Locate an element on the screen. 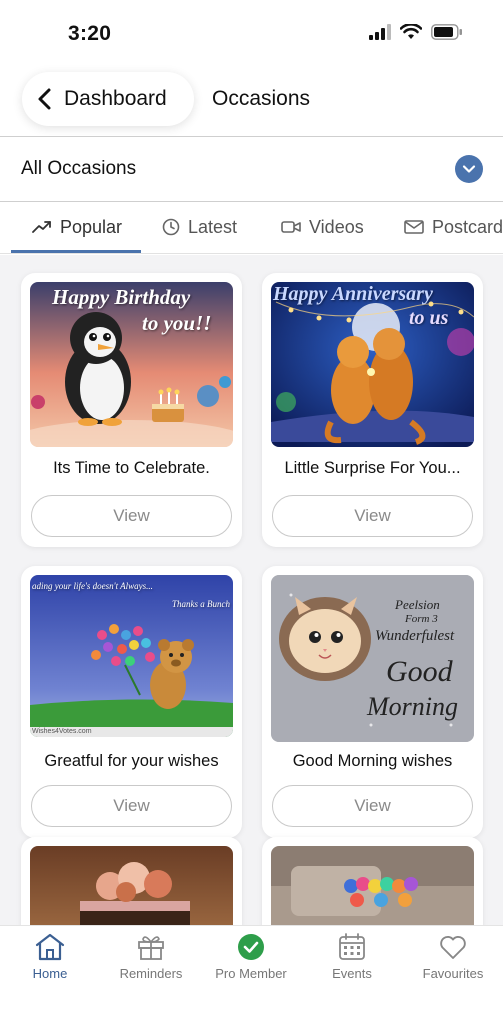 This screenshot has height=1024, width=503. tab-latest-label: Latest is located at coordinates (213, 226).